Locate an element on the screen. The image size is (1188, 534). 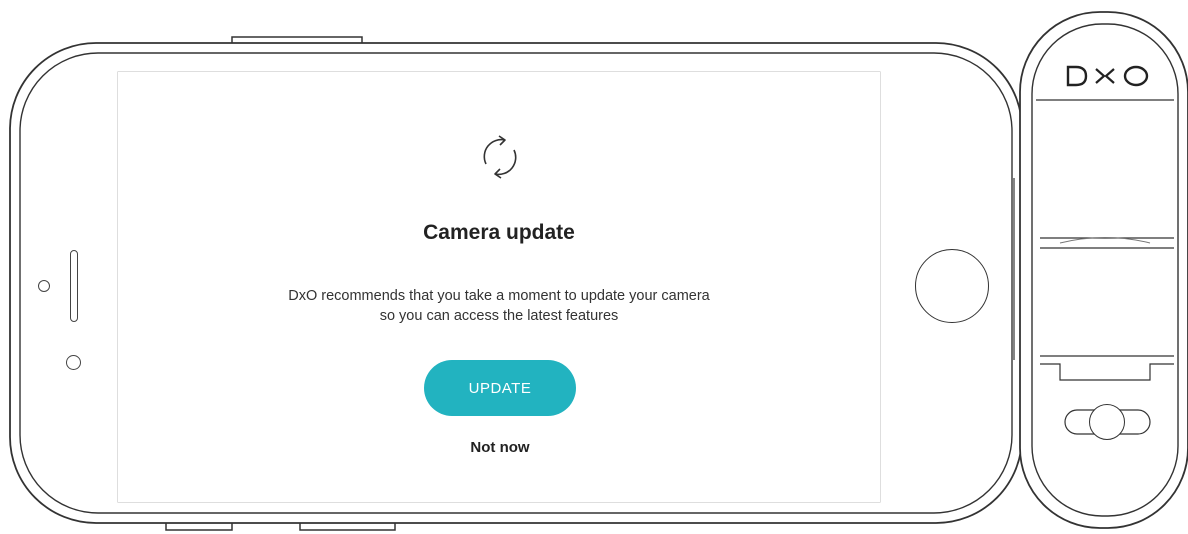
dialog-message-line-2: so you can access the latest features is located at coordinates (499, 316).